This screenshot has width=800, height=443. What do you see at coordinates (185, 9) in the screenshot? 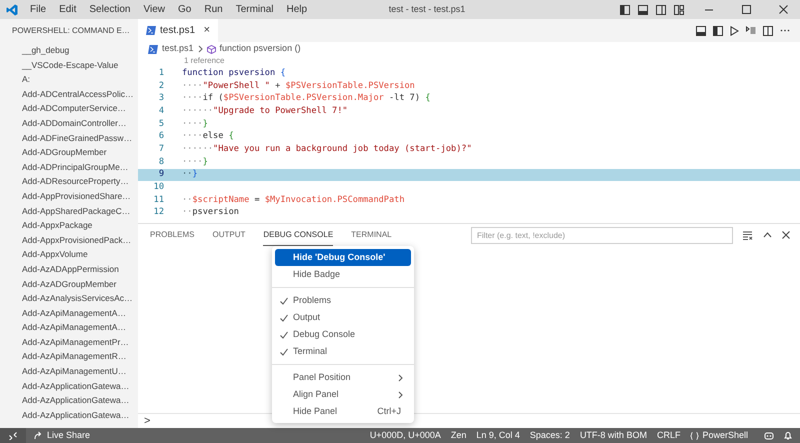
I see `menu-item: Go` at bounding box center [185, 9].